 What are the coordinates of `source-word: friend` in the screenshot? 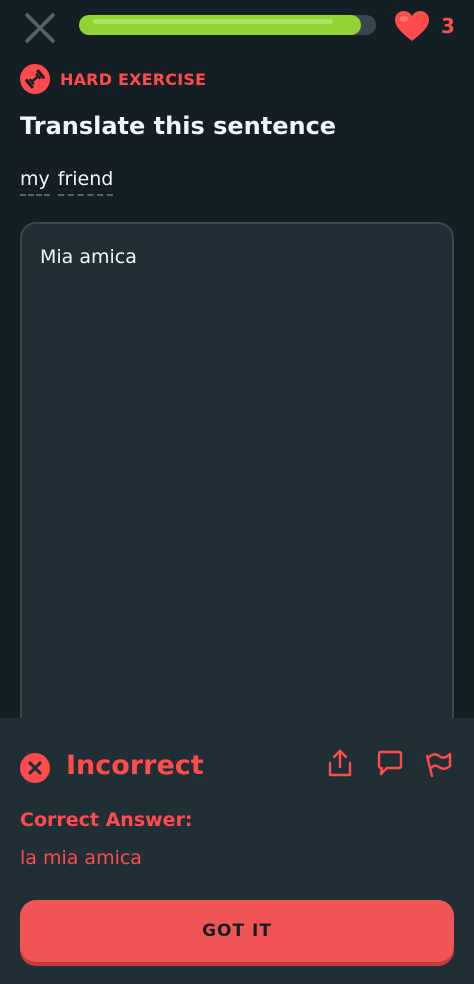 It's located at (85, 182).